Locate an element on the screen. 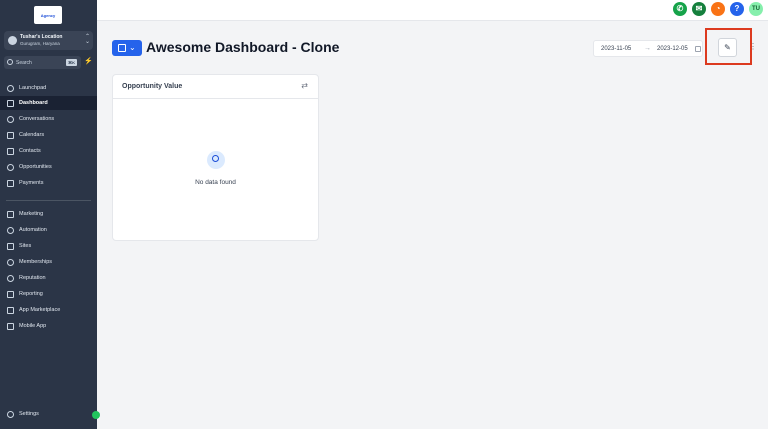  sidebar-item-marketing: Marketing is located at coordinates (48, 214).